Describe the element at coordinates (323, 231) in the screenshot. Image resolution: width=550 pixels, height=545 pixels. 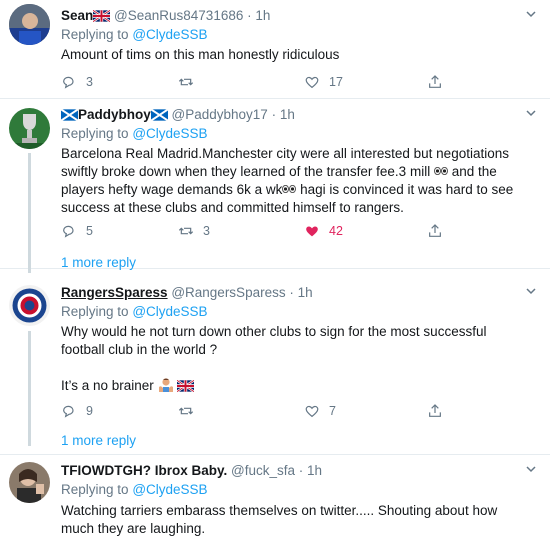
I see `like-button: 42` at that location.